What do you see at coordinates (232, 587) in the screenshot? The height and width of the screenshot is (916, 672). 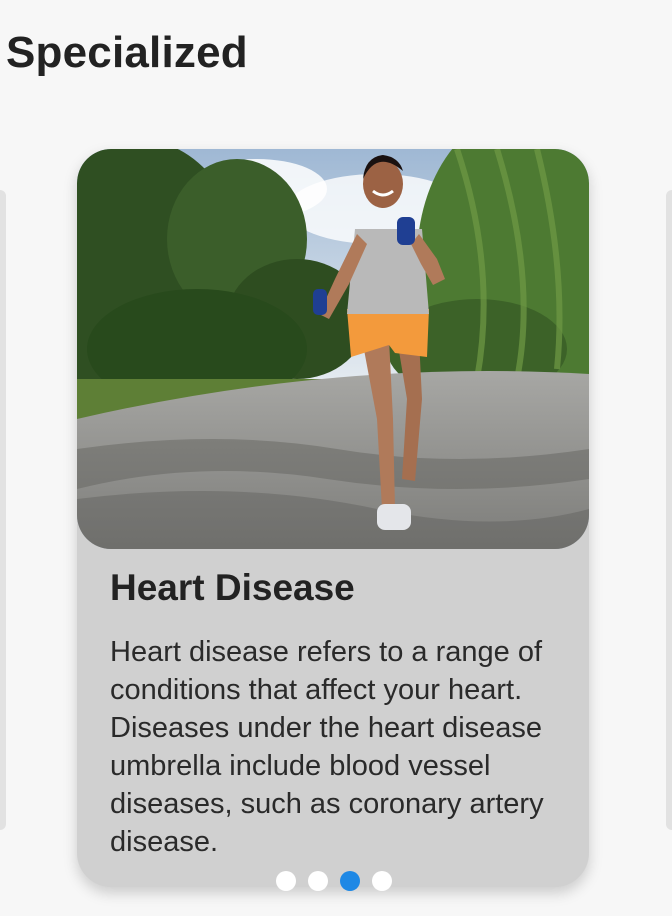 I see `card-title: Heart Disease` at bounding box center [232, 587].